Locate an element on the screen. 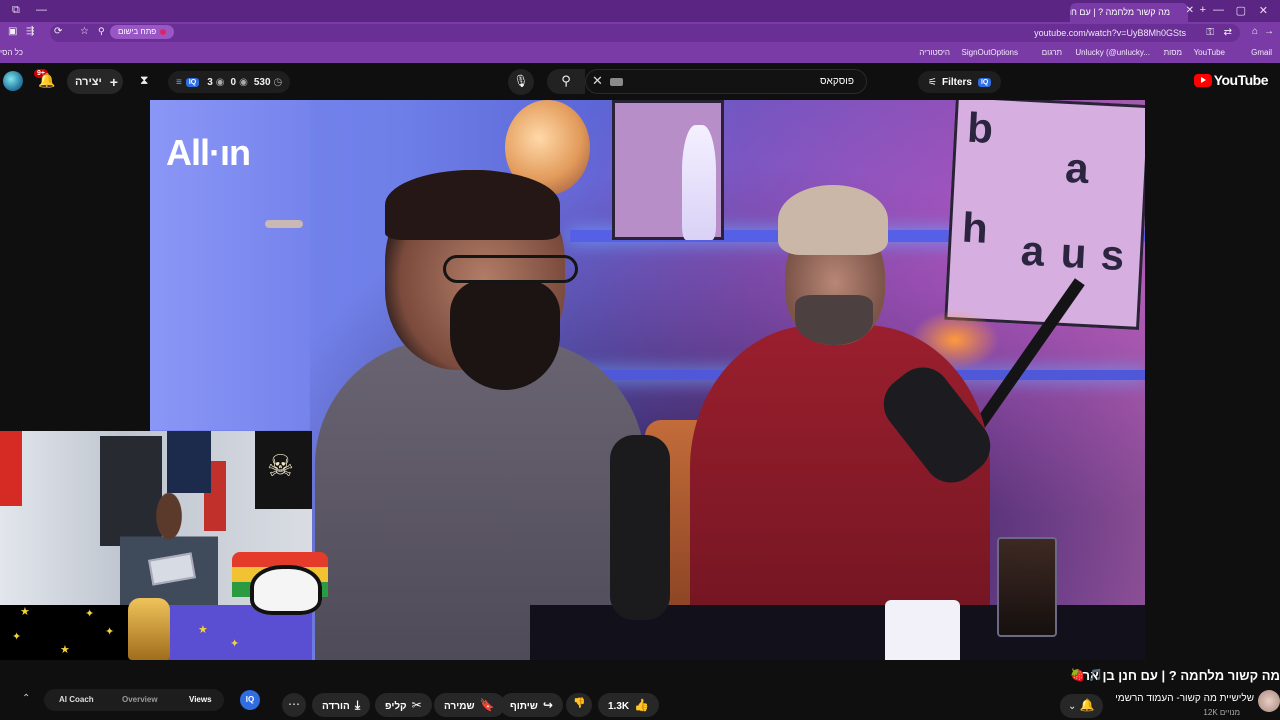 This screenshot has height=720, width=1280. dislike-button: 👎 is located at coordinates (579, 705).